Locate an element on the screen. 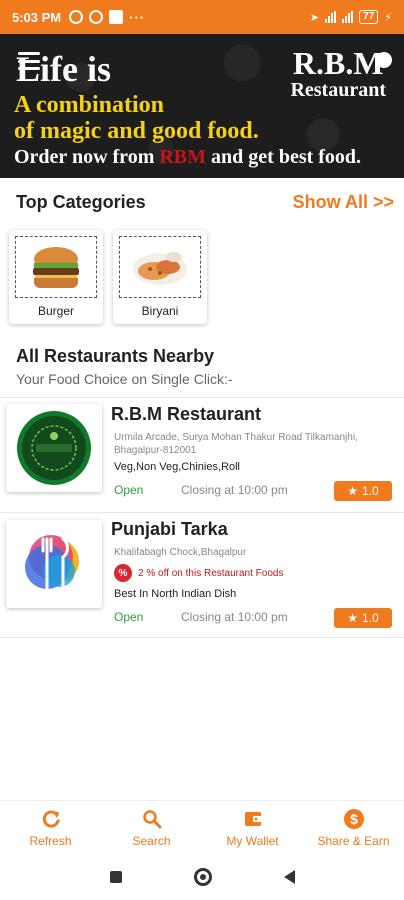 This screenshot has width=404, height=900. nav-search: Search is located at coordinates (151, 827).